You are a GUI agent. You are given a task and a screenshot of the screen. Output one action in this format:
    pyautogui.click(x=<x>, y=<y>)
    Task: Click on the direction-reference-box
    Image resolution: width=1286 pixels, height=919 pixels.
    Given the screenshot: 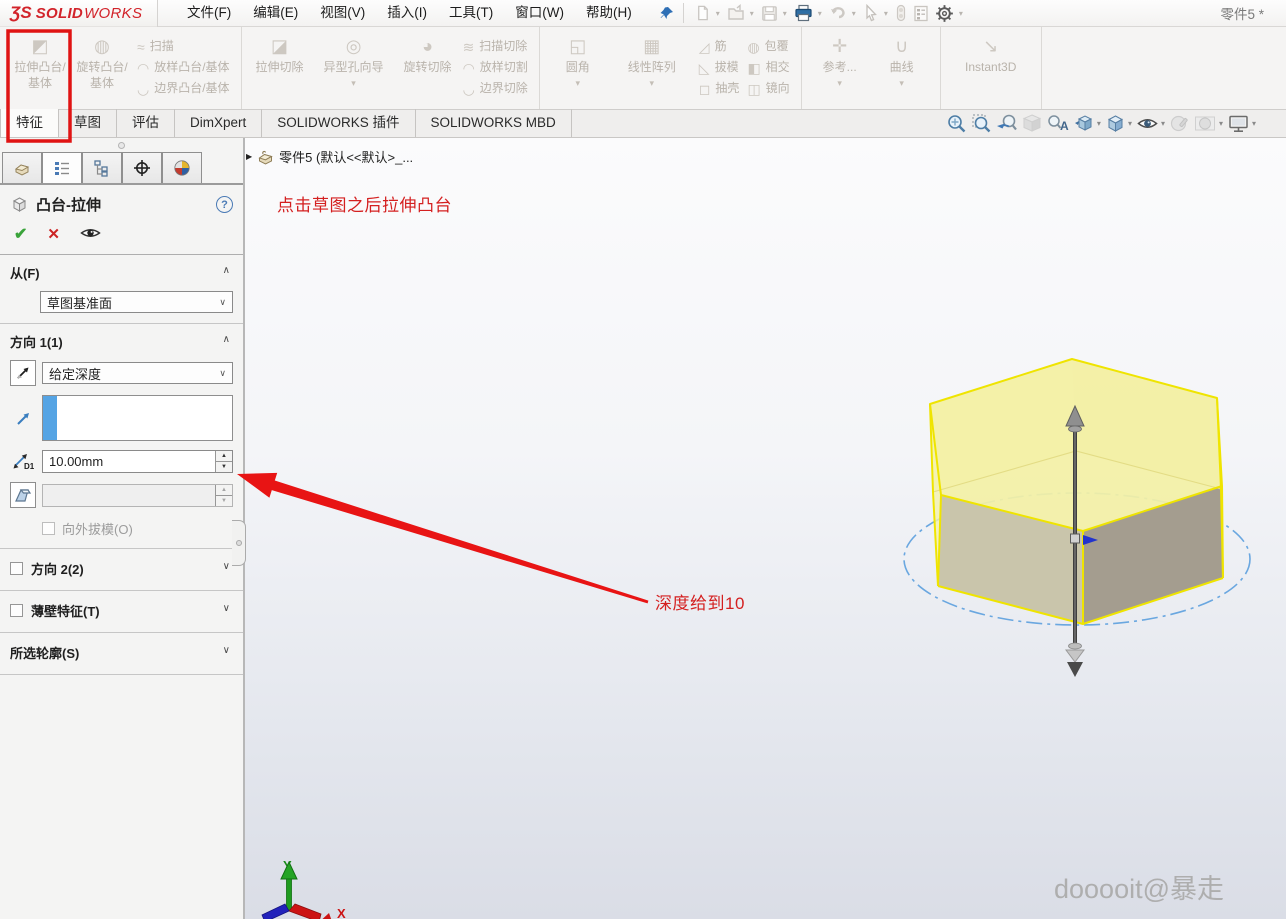 What is the action you would take?
    pyautogui.click(x=137, y=418)
    